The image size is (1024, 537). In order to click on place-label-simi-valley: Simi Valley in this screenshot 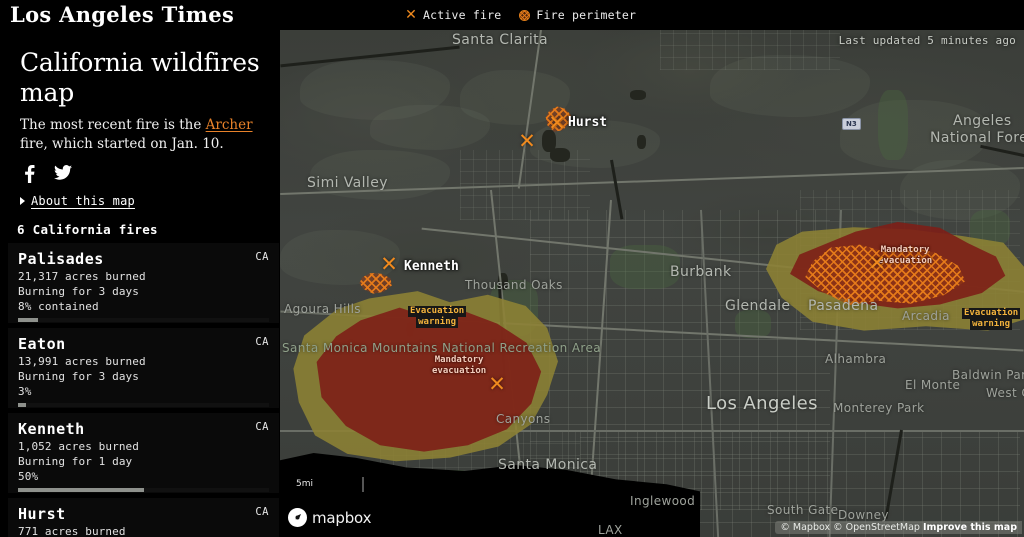, I will do `click(347, 183)`.